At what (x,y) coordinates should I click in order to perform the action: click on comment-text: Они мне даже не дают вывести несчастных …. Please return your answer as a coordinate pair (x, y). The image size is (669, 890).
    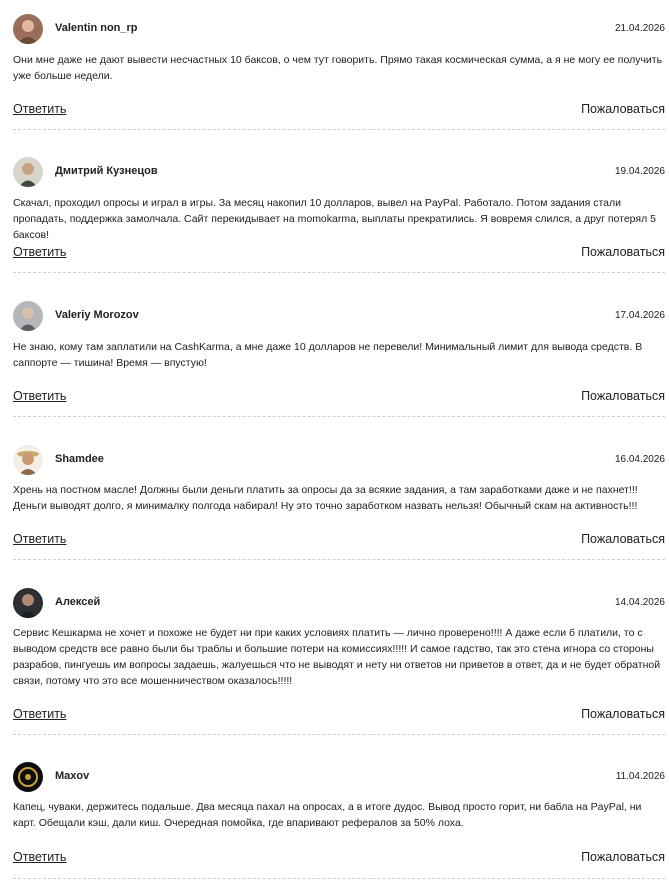
    Looking at the image, I should click on (338, 68).